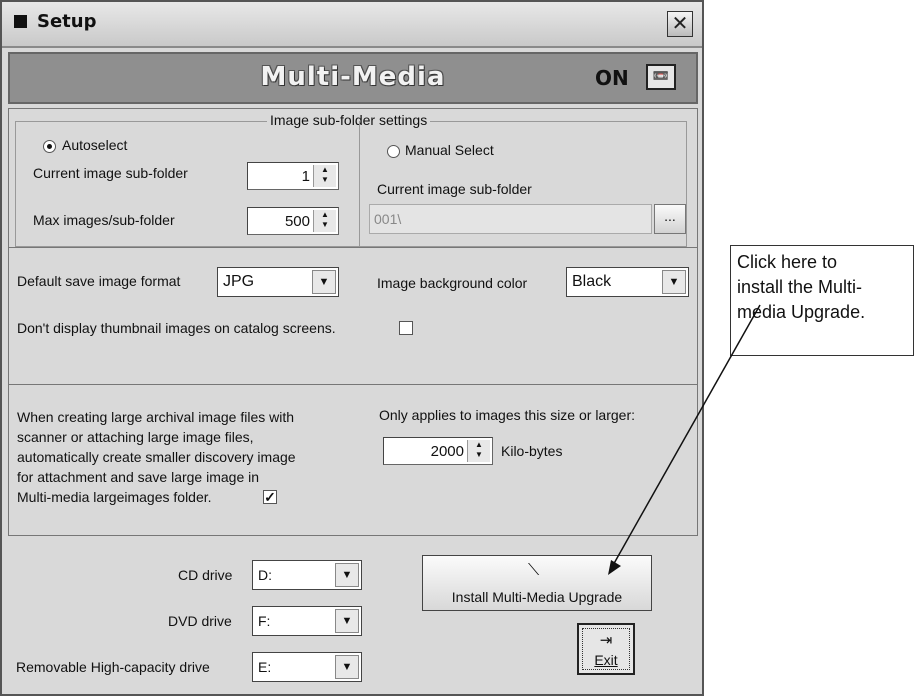 The height and width of the screenshot is (696, 914). Describe the element at coordinates (684, 439) in the screenshot. I see `callout-arrow` at that location.